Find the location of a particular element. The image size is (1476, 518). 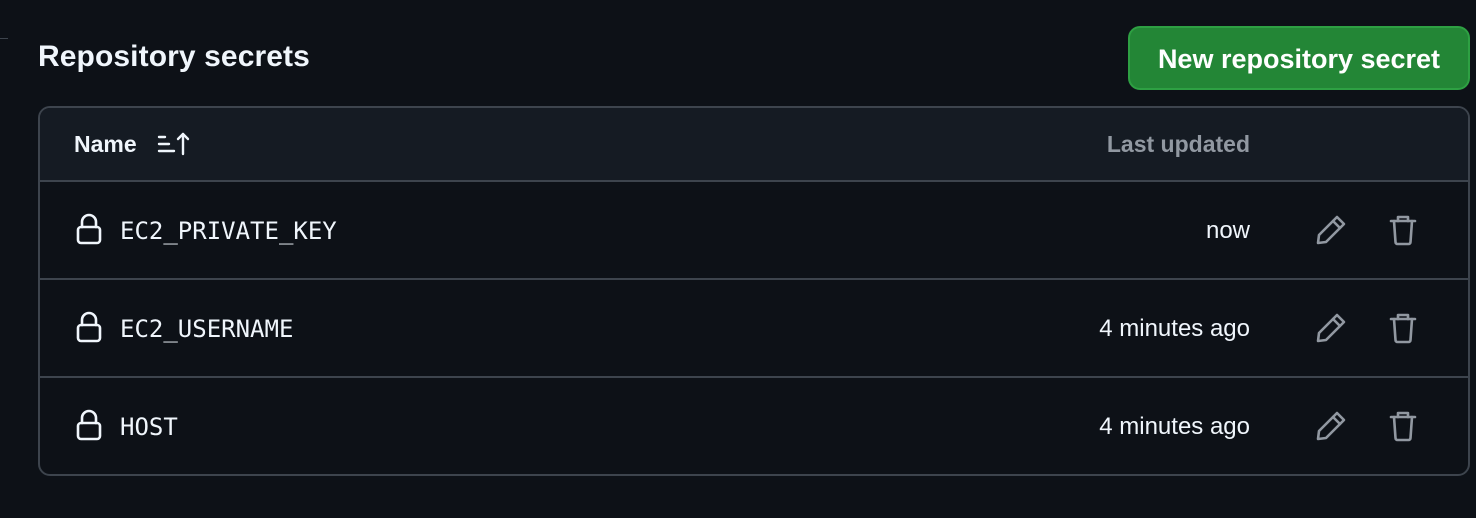

name-column-label: Name is located at coordinates (105, 143).